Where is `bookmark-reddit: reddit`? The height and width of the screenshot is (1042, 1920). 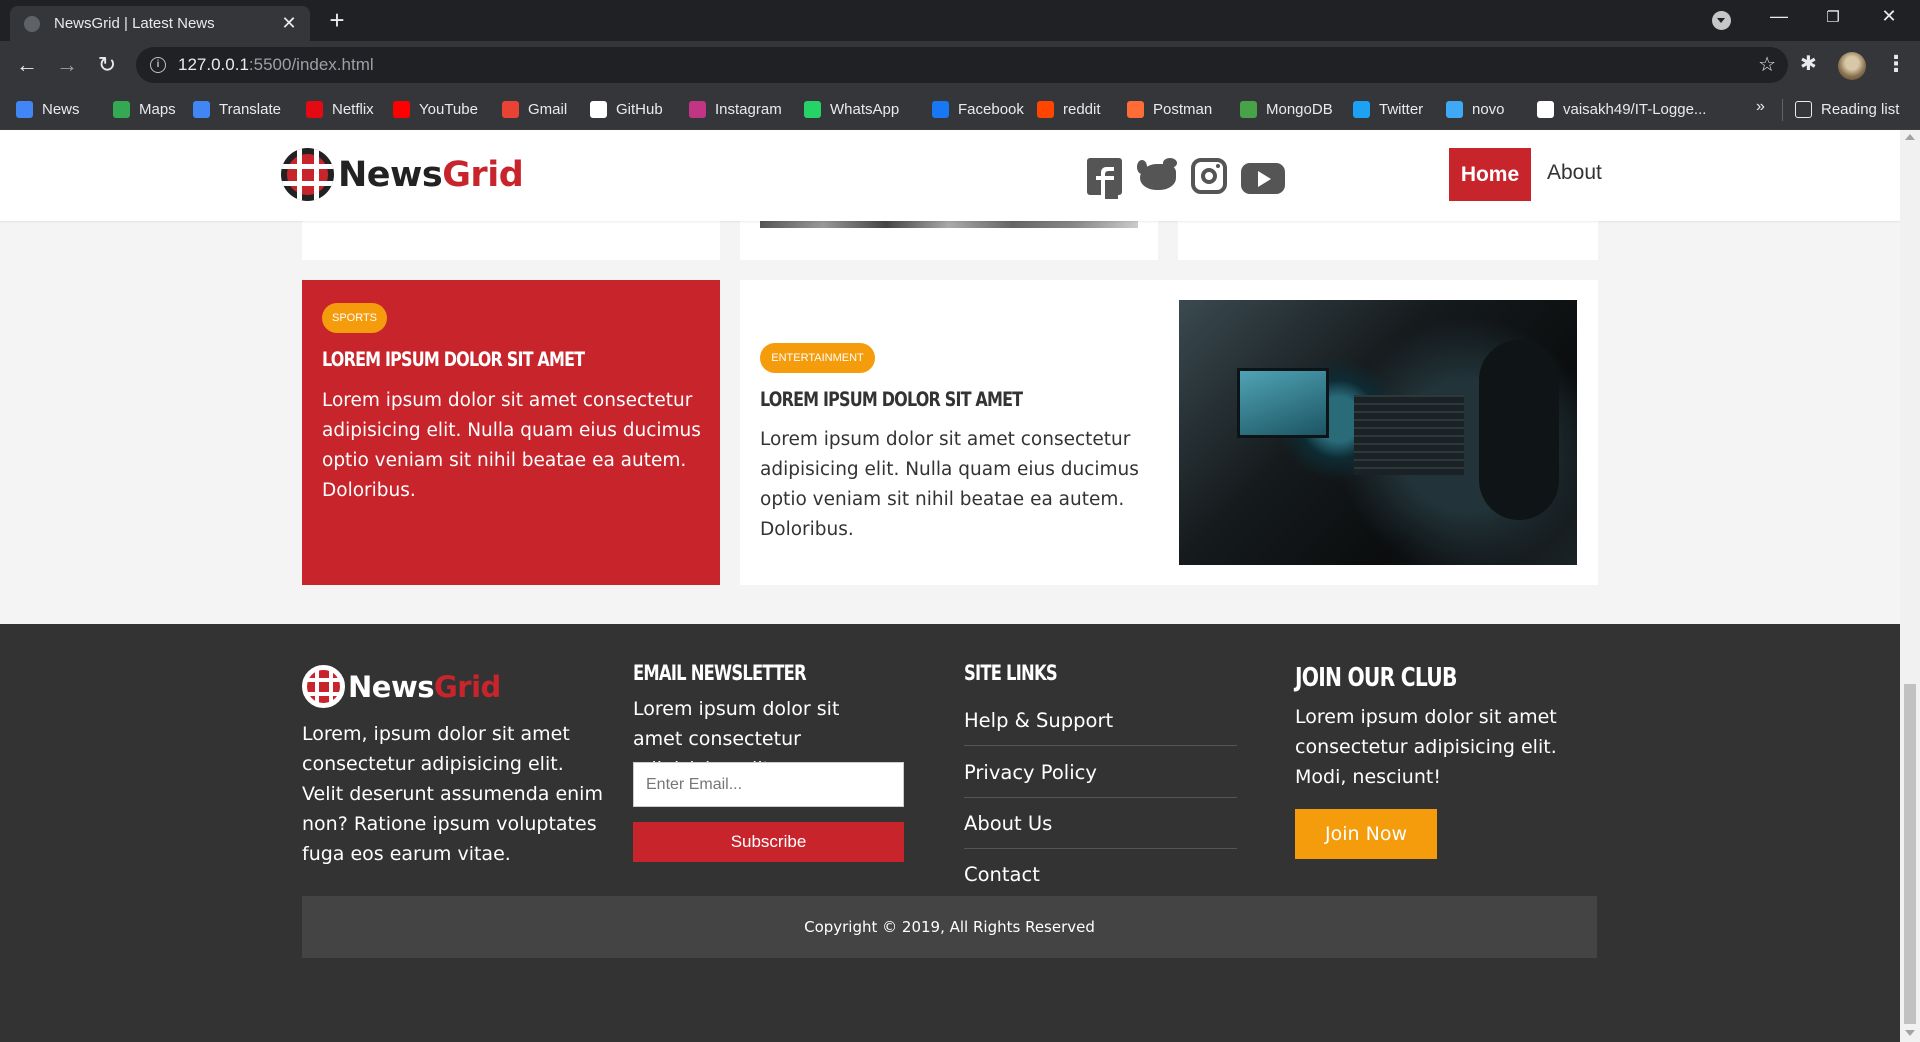 bookmark-reddit: reddit is located at coordinates (1069, 109).